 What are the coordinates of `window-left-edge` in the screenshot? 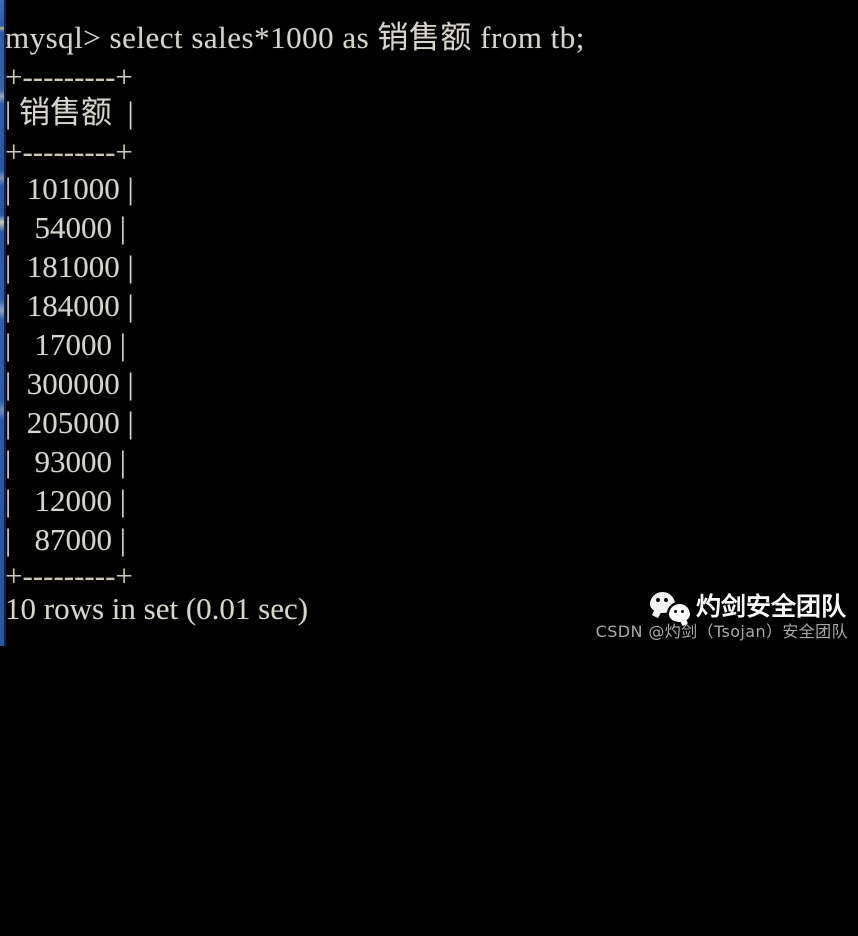 It's located at (3, 323).